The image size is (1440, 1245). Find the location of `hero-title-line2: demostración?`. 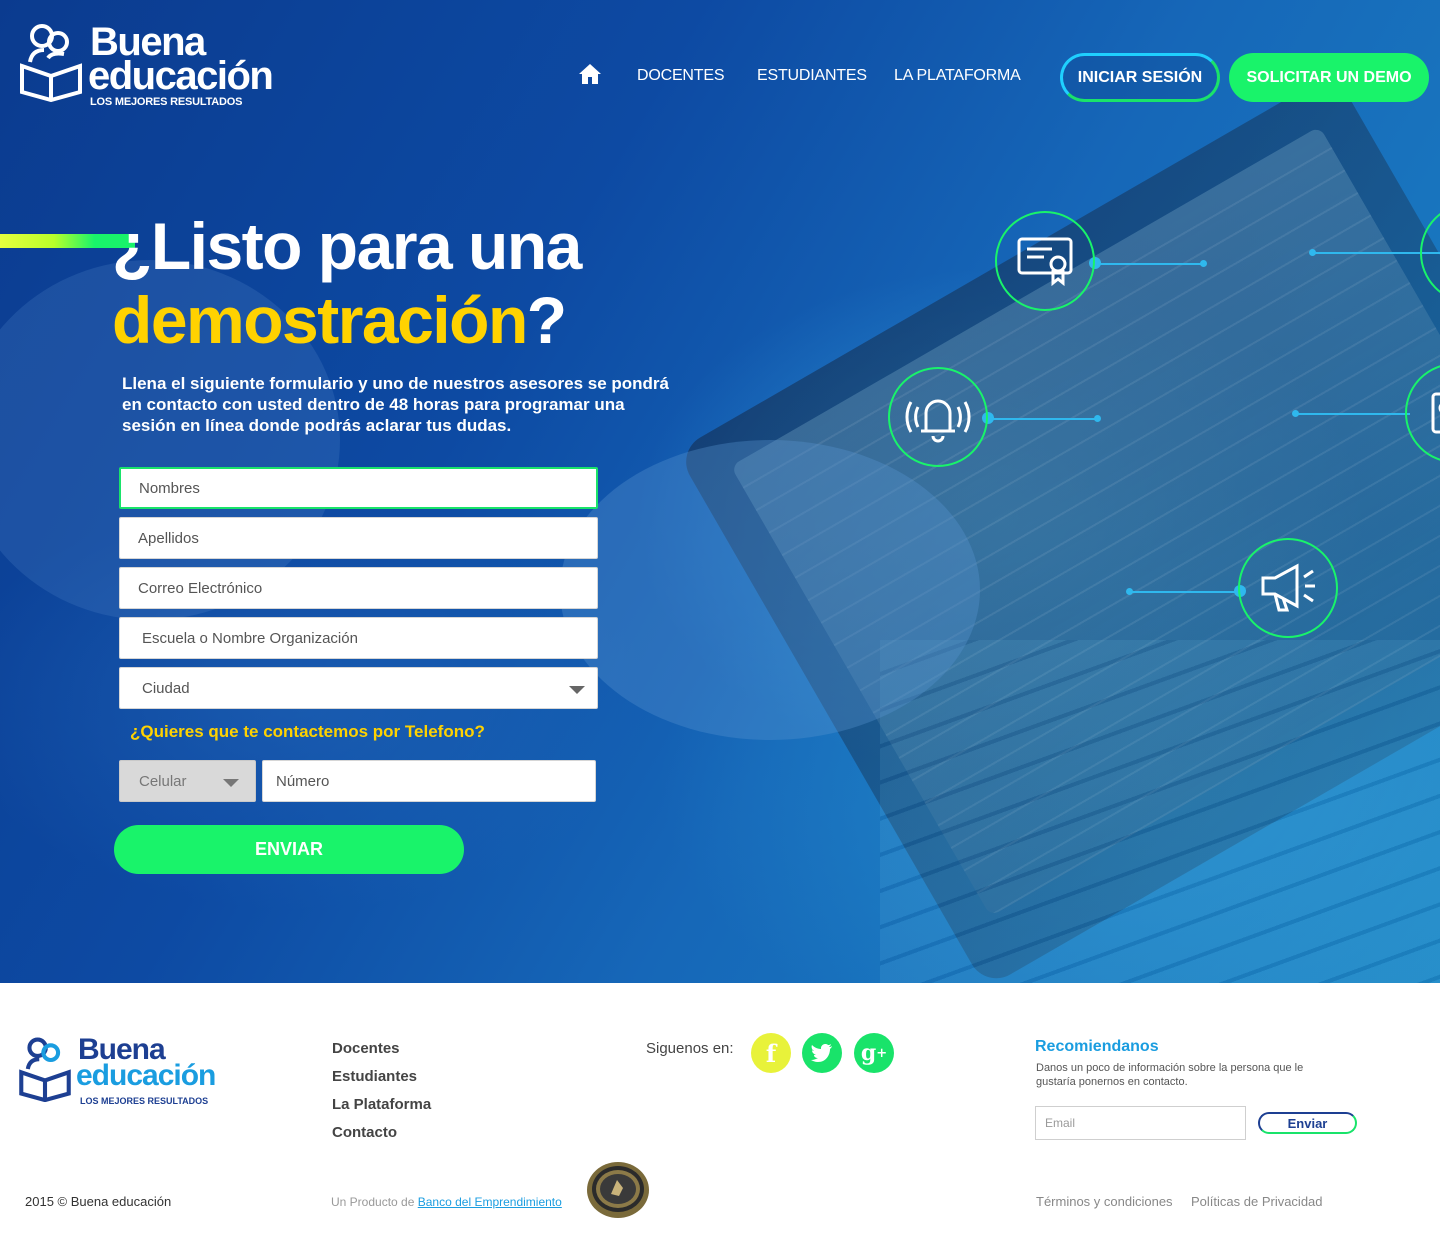

hero-title-line2: demostración? is located at coordinates (339, 320).